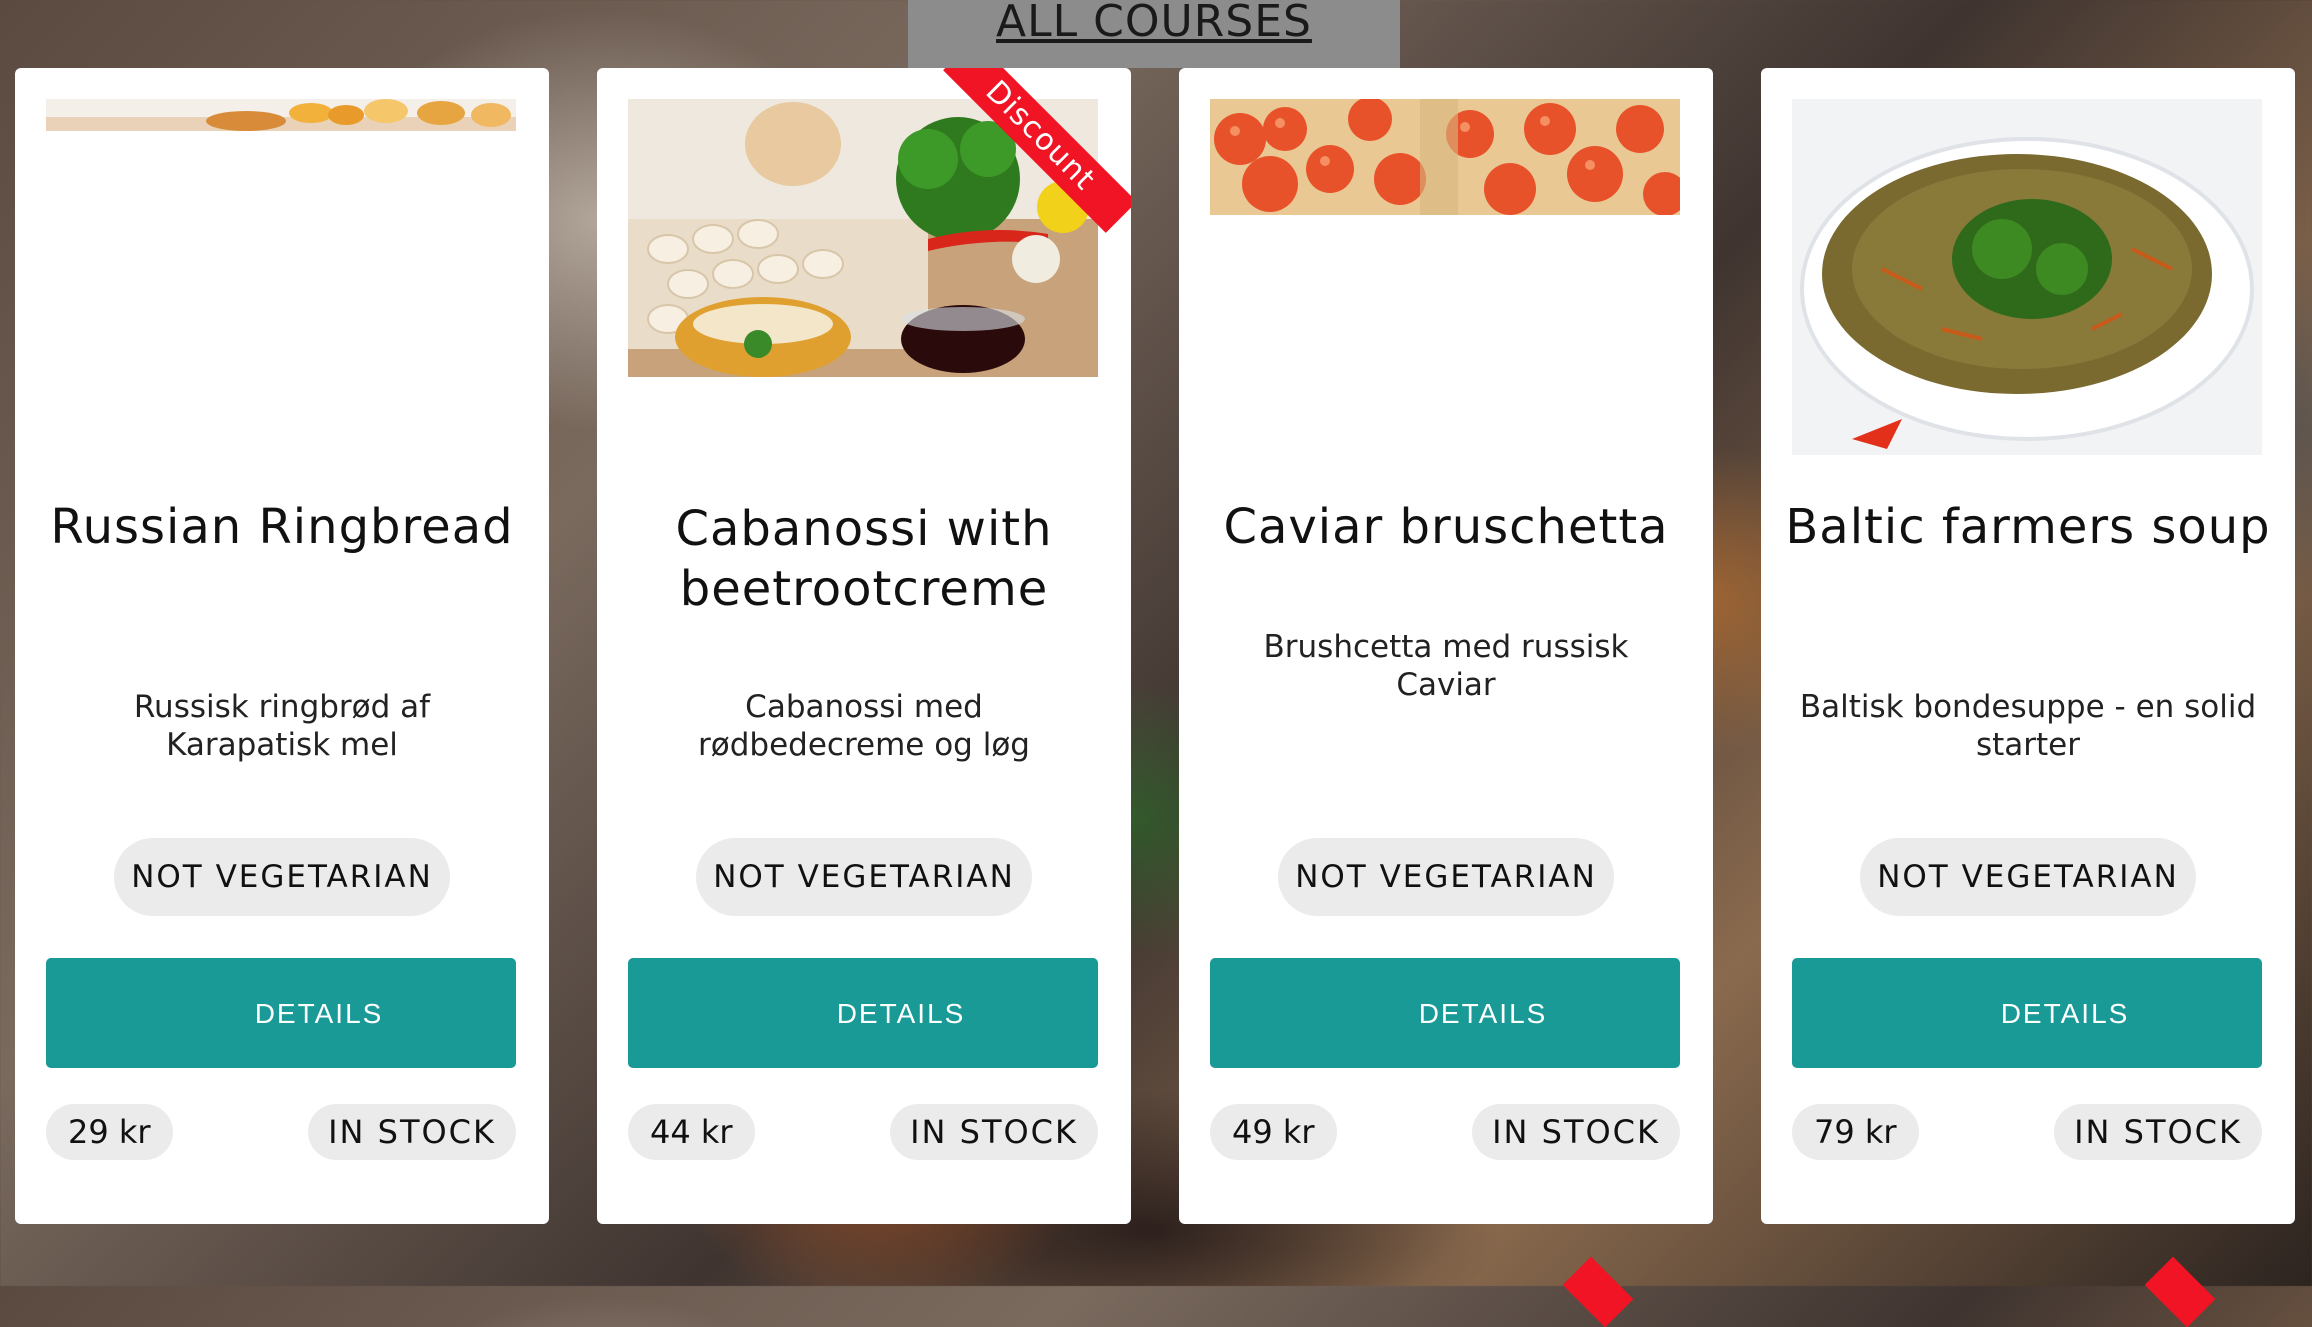 The height and width of the screenshot is (1327, 2312). Describe the element at coordinates (1273, 1132) in the screenshot. I see `price-badge: 49 kr` at that location.